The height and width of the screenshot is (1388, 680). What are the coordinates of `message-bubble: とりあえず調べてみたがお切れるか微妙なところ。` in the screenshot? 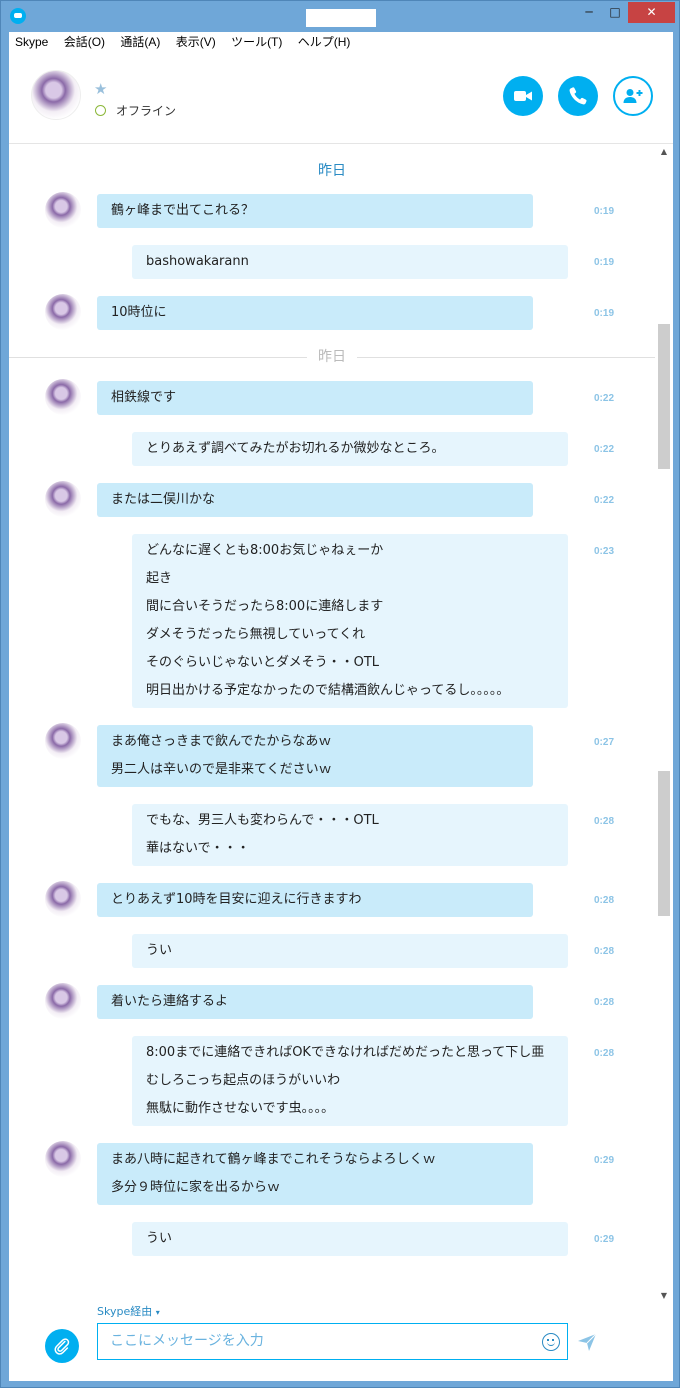 It's located at (350, 449).